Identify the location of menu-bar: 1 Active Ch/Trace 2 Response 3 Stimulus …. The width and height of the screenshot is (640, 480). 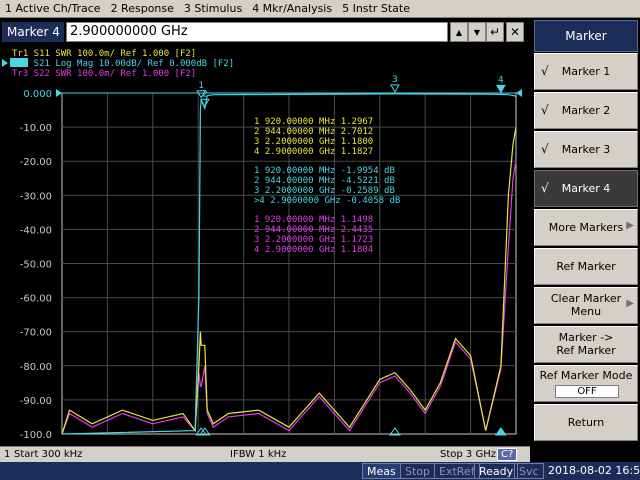
(320, 9).